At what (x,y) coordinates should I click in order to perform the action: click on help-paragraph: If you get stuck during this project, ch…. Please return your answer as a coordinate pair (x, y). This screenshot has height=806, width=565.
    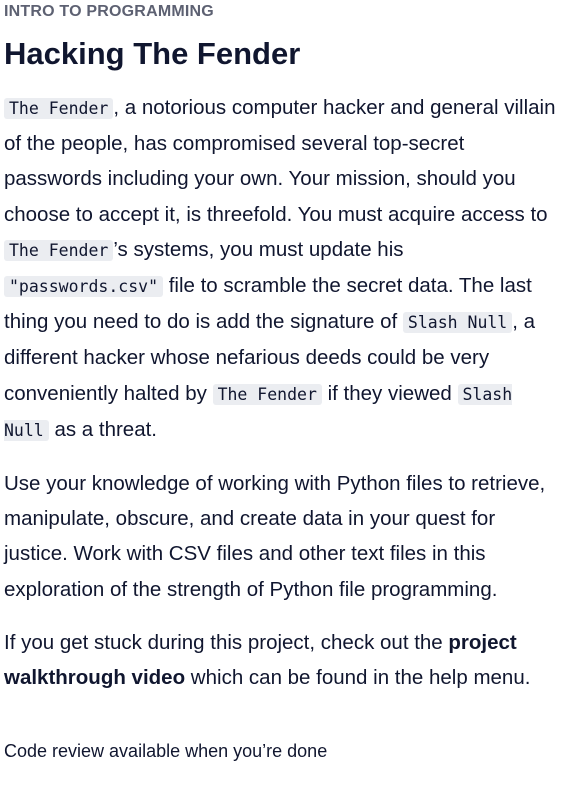
    Looking at the image, I should click on (280, 660).